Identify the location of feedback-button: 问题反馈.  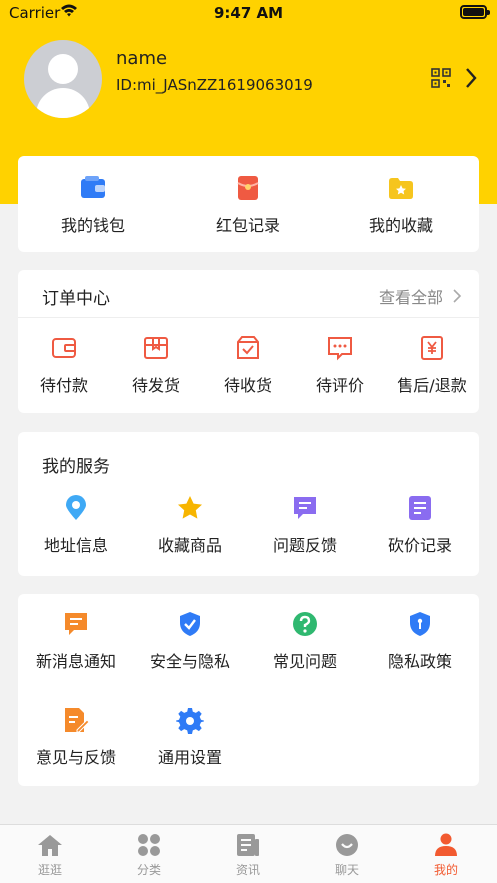
(305, 525).